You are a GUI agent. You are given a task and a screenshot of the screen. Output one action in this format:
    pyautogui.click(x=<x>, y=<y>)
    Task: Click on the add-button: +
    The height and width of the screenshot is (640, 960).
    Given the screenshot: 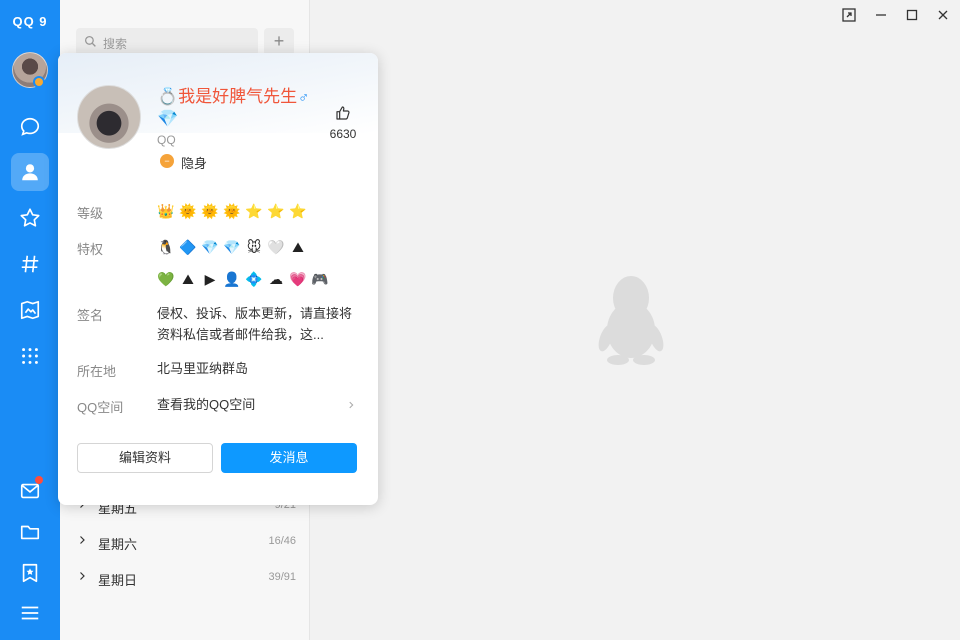 What is the action you would take?
    pyautogui.click(x=279, y=42)
    